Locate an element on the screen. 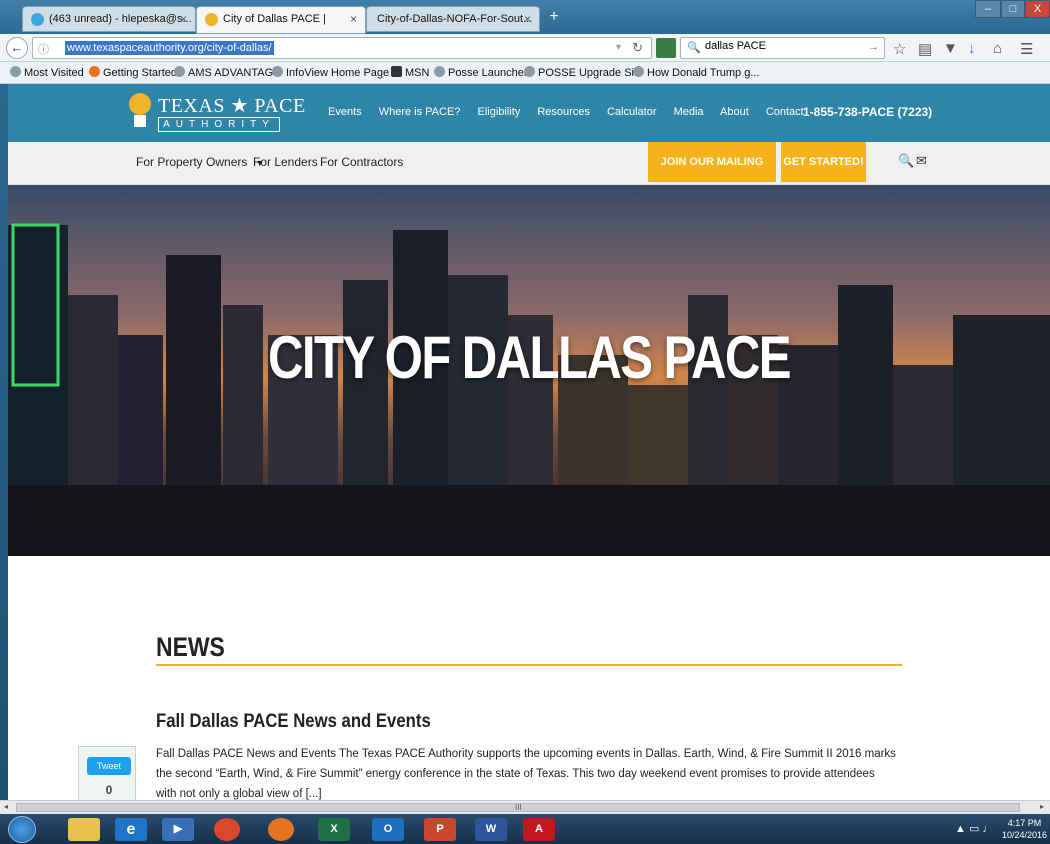 The image size is (1050, 844). bookmark-posse-launcher: Posse Launcher is located at coordinates (481, 72).